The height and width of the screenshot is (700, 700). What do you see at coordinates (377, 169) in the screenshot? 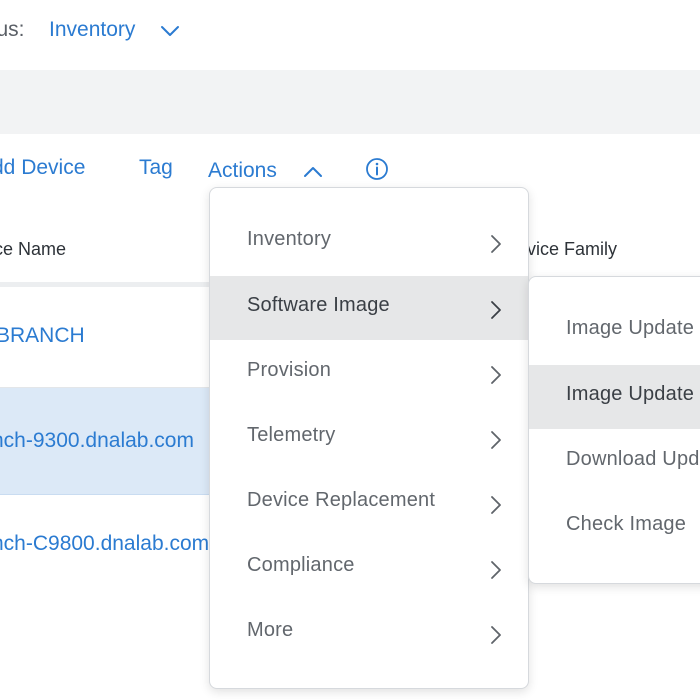
I see `info-icon` at bounding box center [377, 169].